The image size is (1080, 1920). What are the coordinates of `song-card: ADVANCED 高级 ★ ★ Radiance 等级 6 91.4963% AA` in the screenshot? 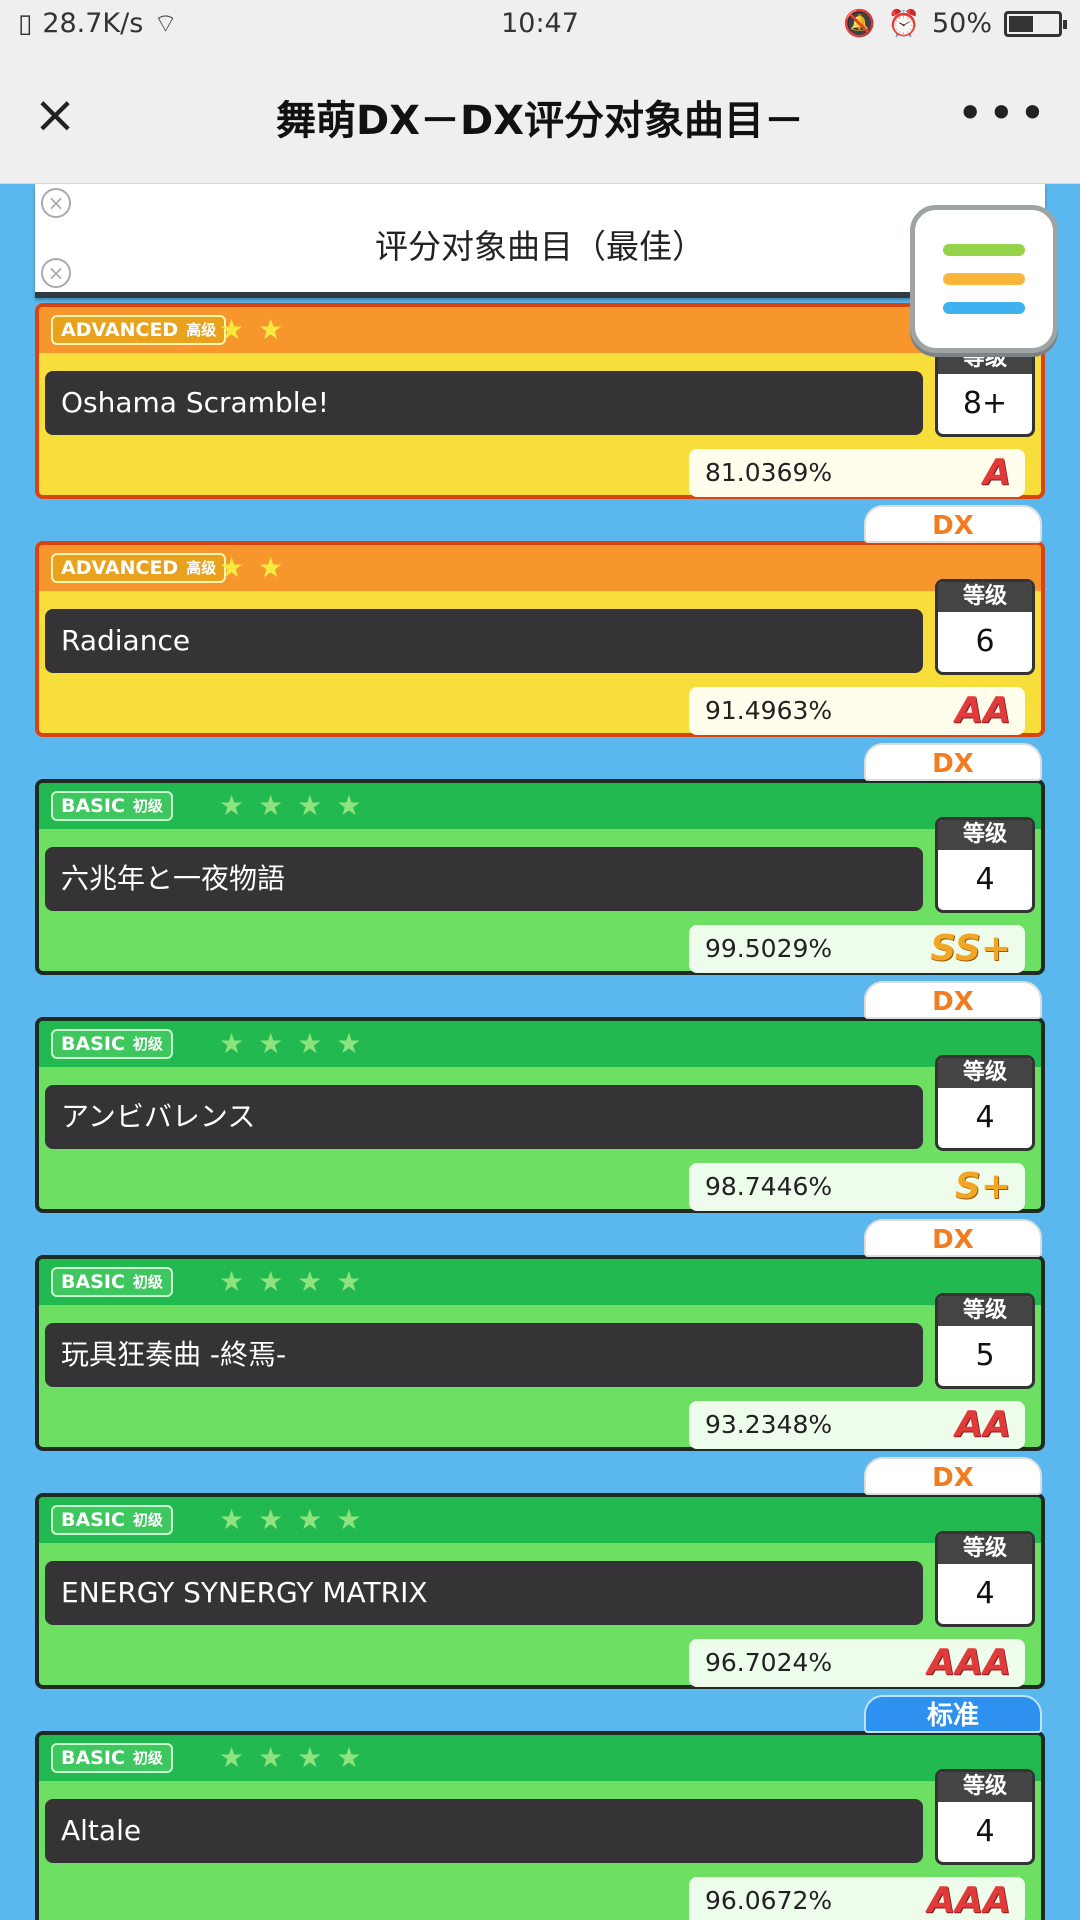 It's located at (540, 639).